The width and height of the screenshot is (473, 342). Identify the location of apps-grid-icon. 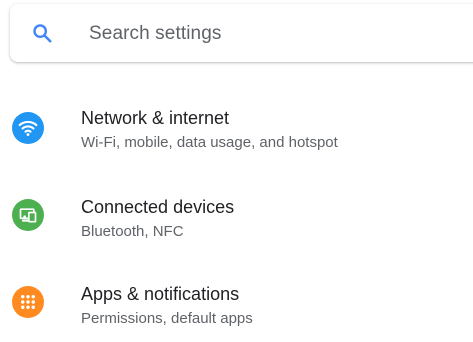
(28, 302).